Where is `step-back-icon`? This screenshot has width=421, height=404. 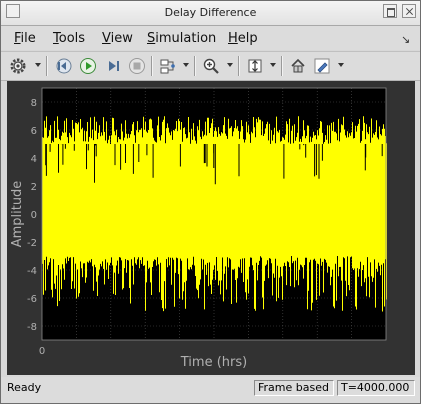 step-back-icon is located at coordinates (63, 66).